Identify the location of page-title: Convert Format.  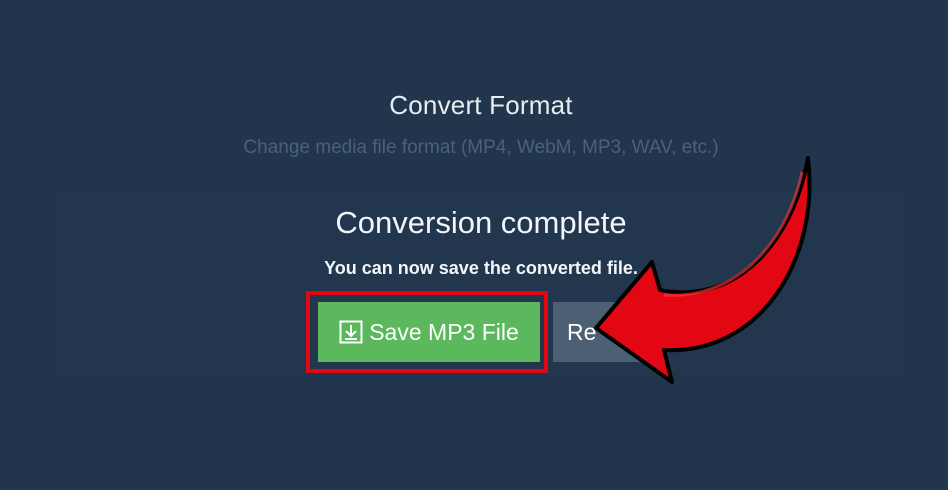
(481, 105).